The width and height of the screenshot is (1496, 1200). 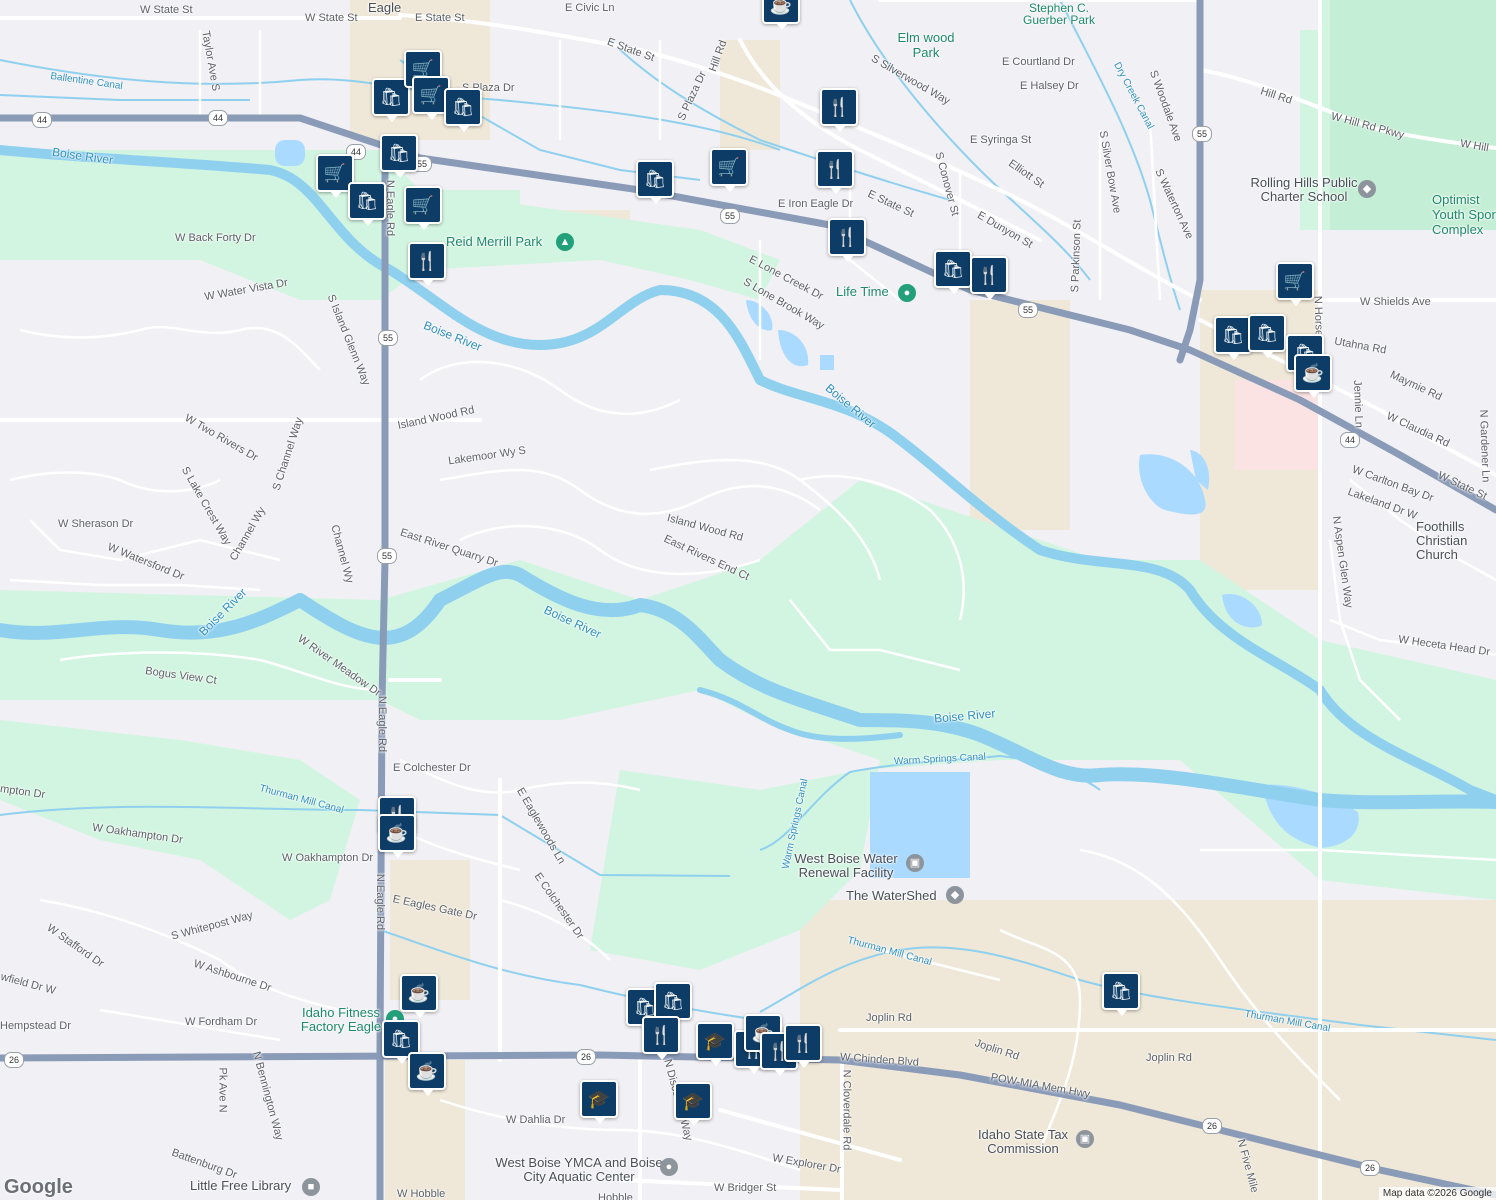 What do you see at coordinates (1484, 446) in the screenshot?
I see `road-label: N Gardener Ln` at bounding box center [1484, 446].